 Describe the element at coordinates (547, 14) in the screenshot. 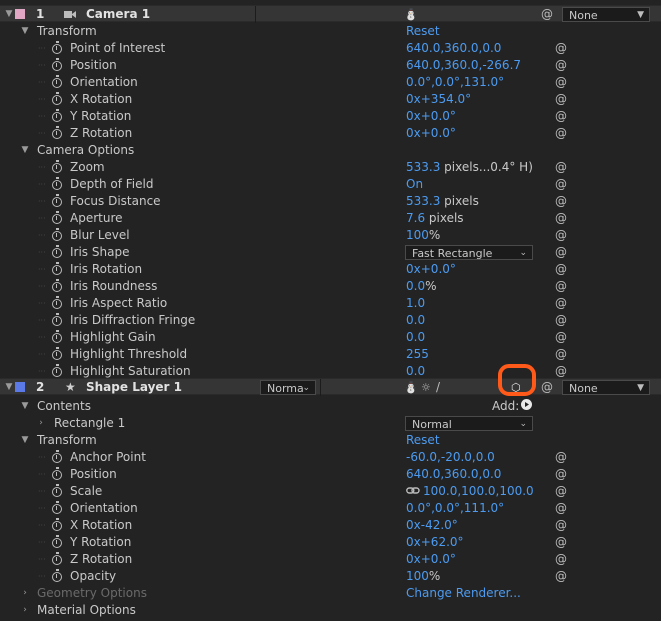

I see `parent-pickwhip-icon: @` at that location.